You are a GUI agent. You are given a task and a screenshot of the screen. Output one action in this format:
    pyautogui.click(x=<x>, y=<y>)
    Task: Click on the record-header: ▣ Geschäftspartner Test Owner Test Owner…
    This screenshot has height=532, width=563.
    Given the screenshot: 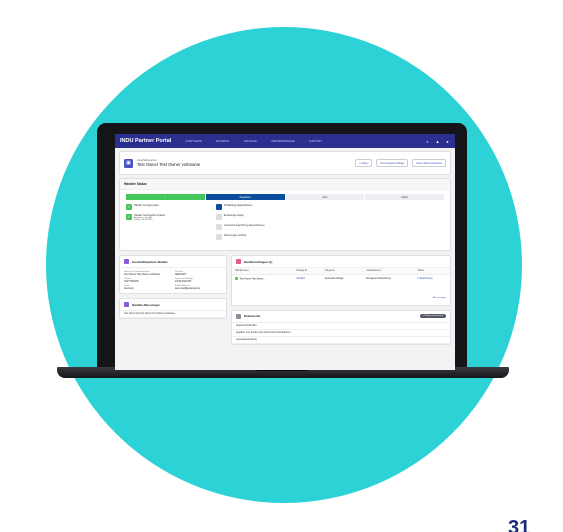 What is the action you would take?
    pyautogui.click(x=285, y=163)
    